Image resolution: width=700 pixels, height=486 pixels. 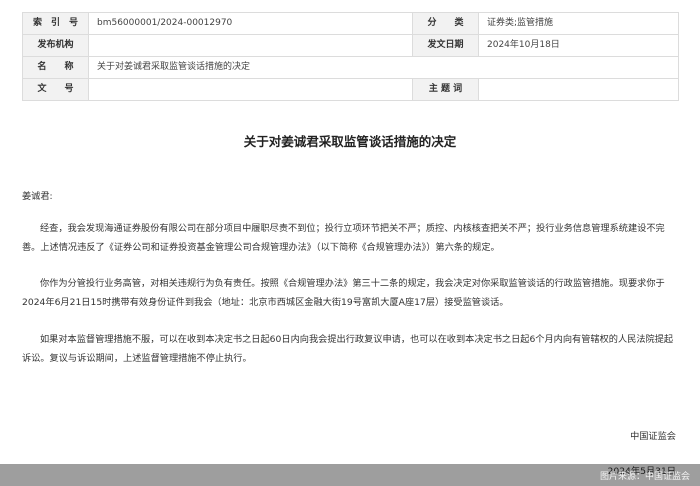 What do you see at coordinates (350, 141) in the screenshot?
I see `document-title: 关于对姜诚君采取监管谈话措施的决定` at bounding box center [350, 141].